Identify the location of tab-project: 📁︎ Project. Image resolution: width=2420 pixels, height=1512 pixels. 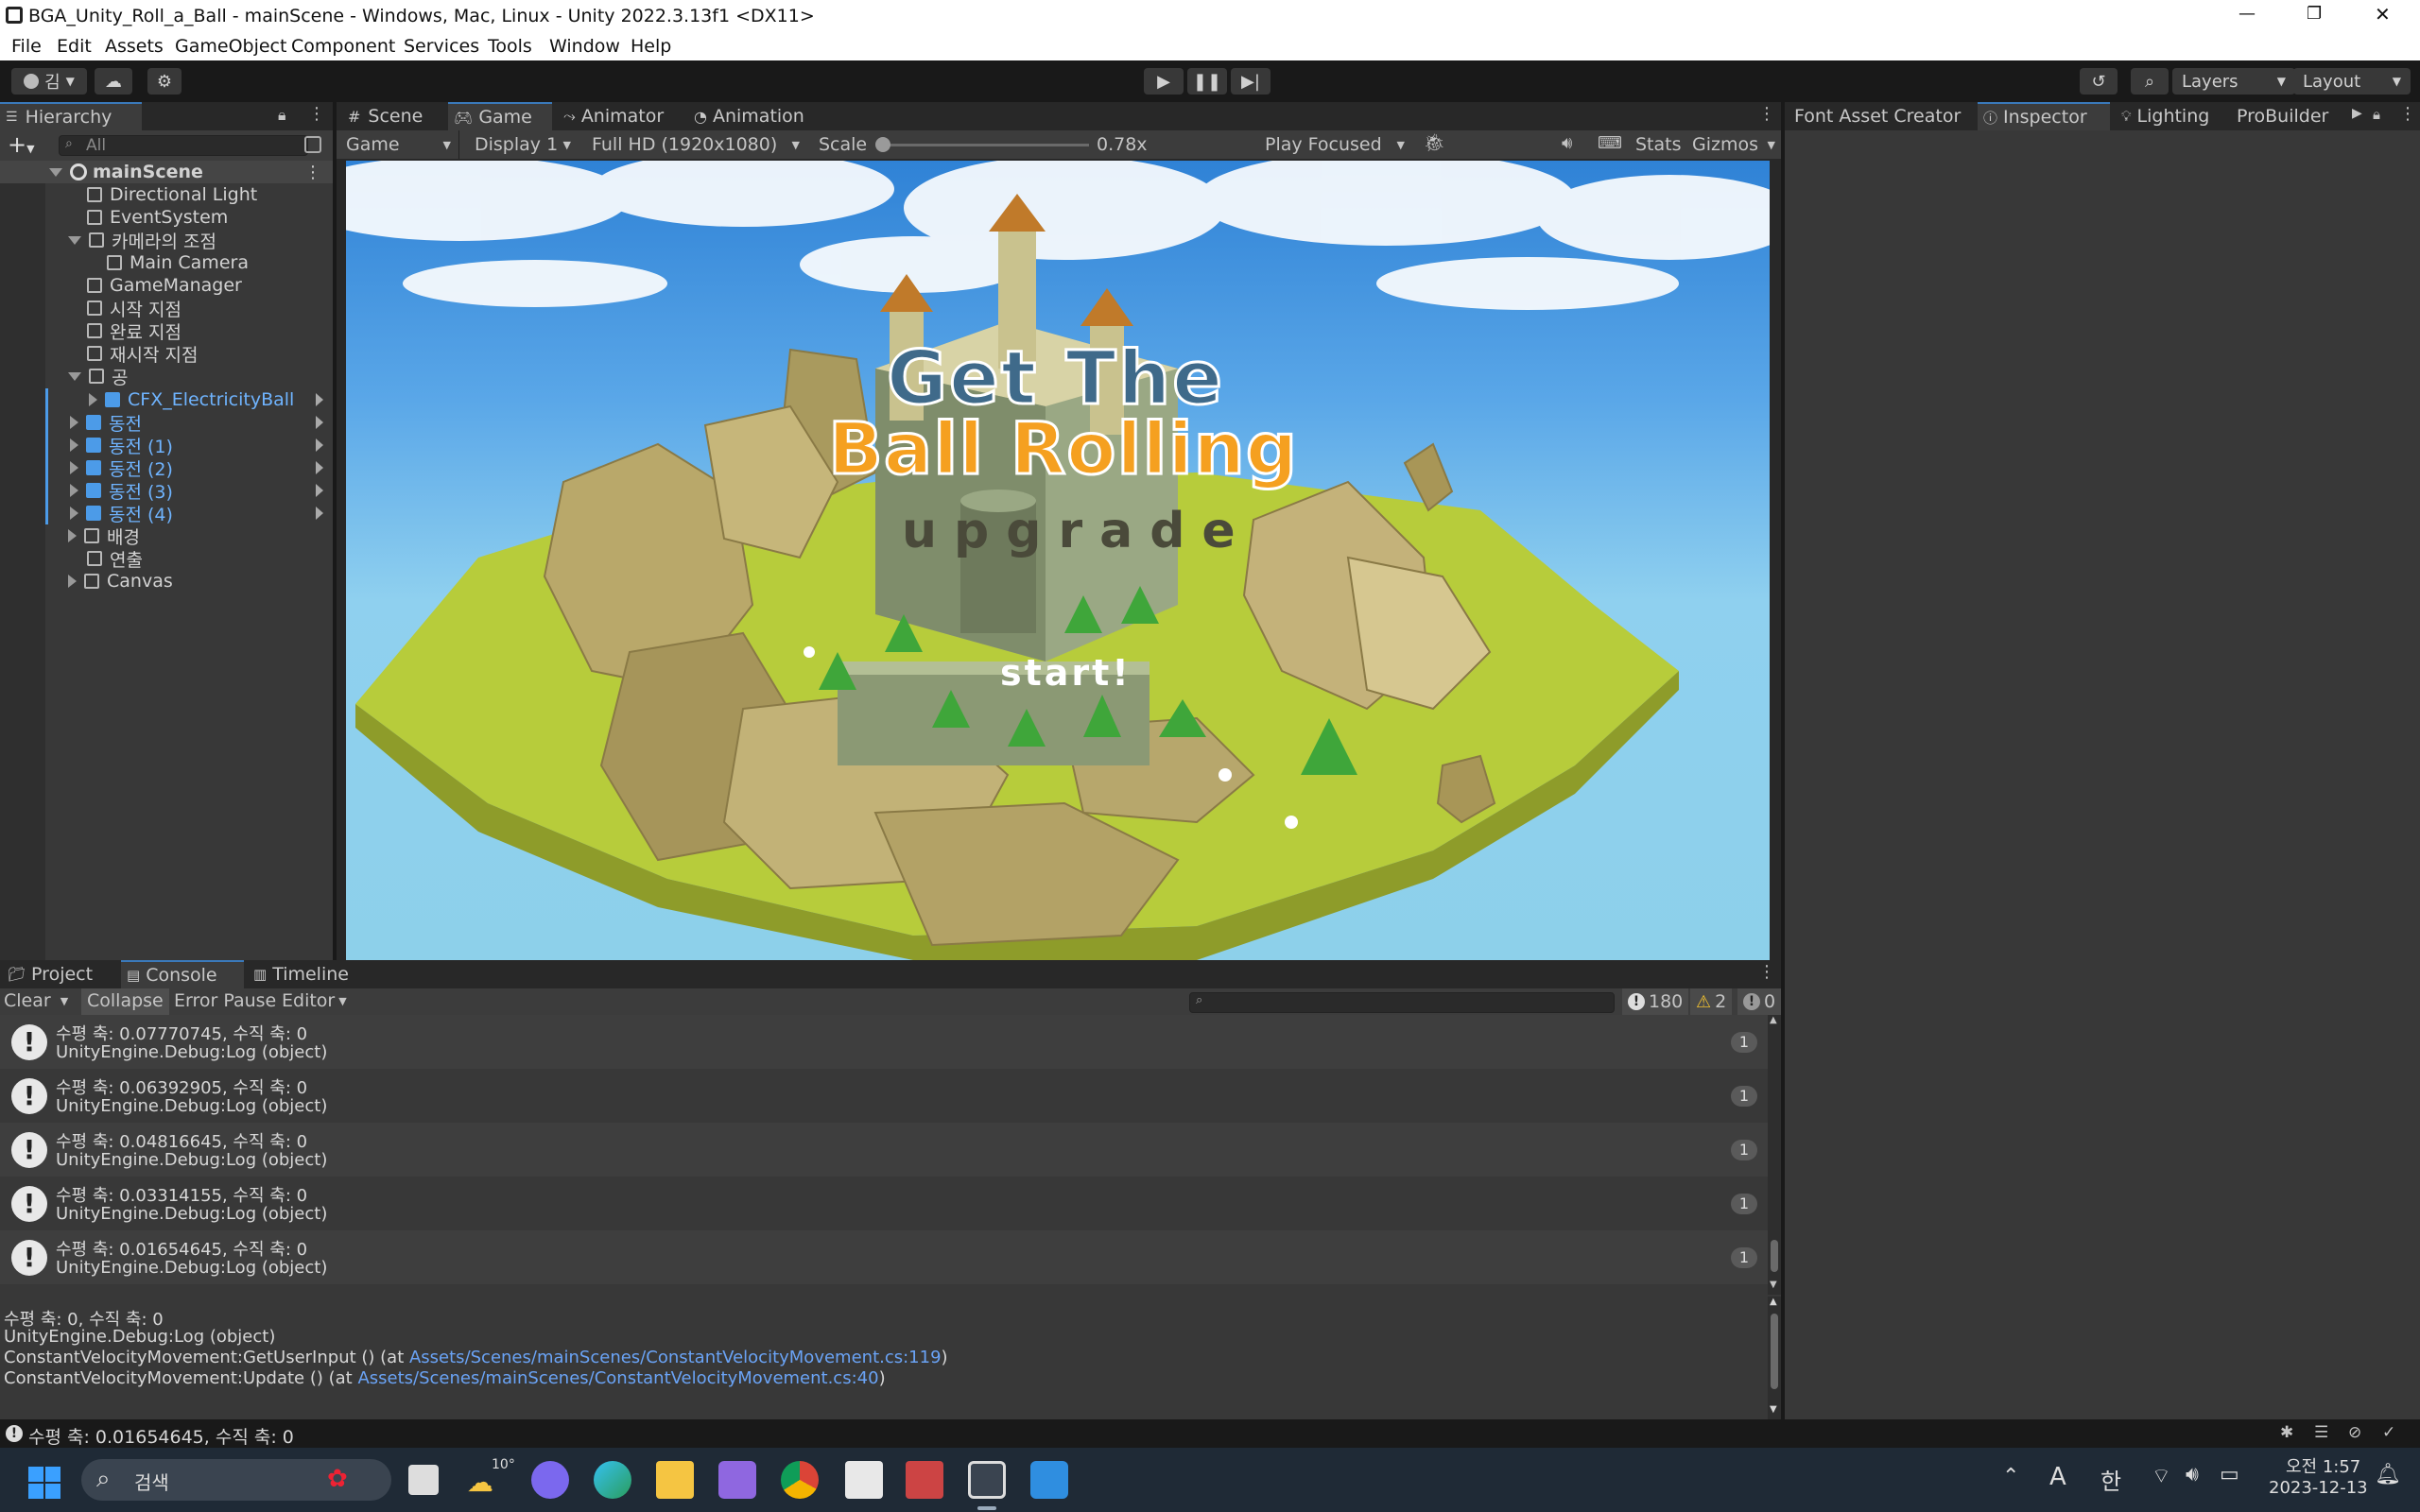
(58, 974).